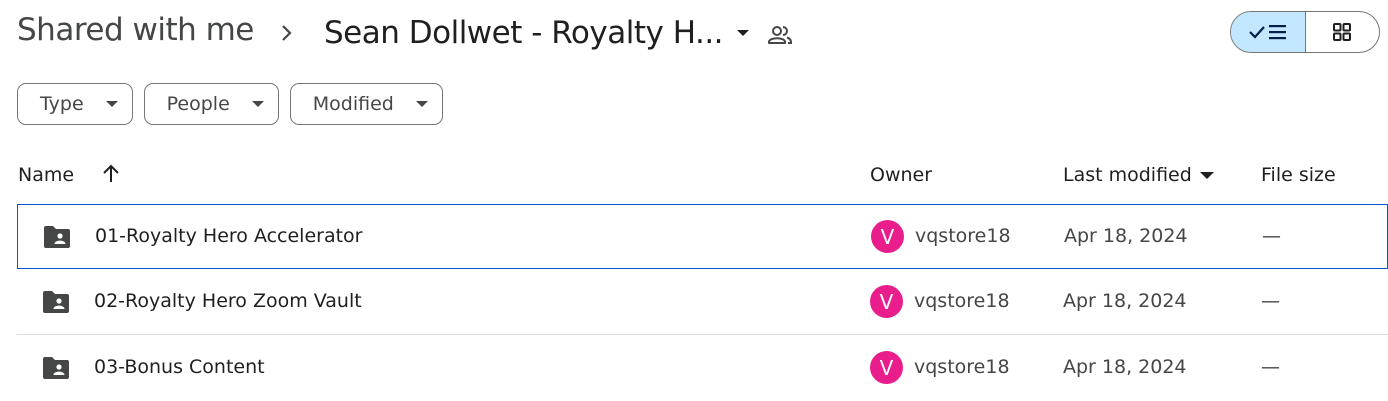 Image resolution: width=1388 pixels, height=401 pixels. I want to click on column-header-file-size: File size, so click(1298, 175).